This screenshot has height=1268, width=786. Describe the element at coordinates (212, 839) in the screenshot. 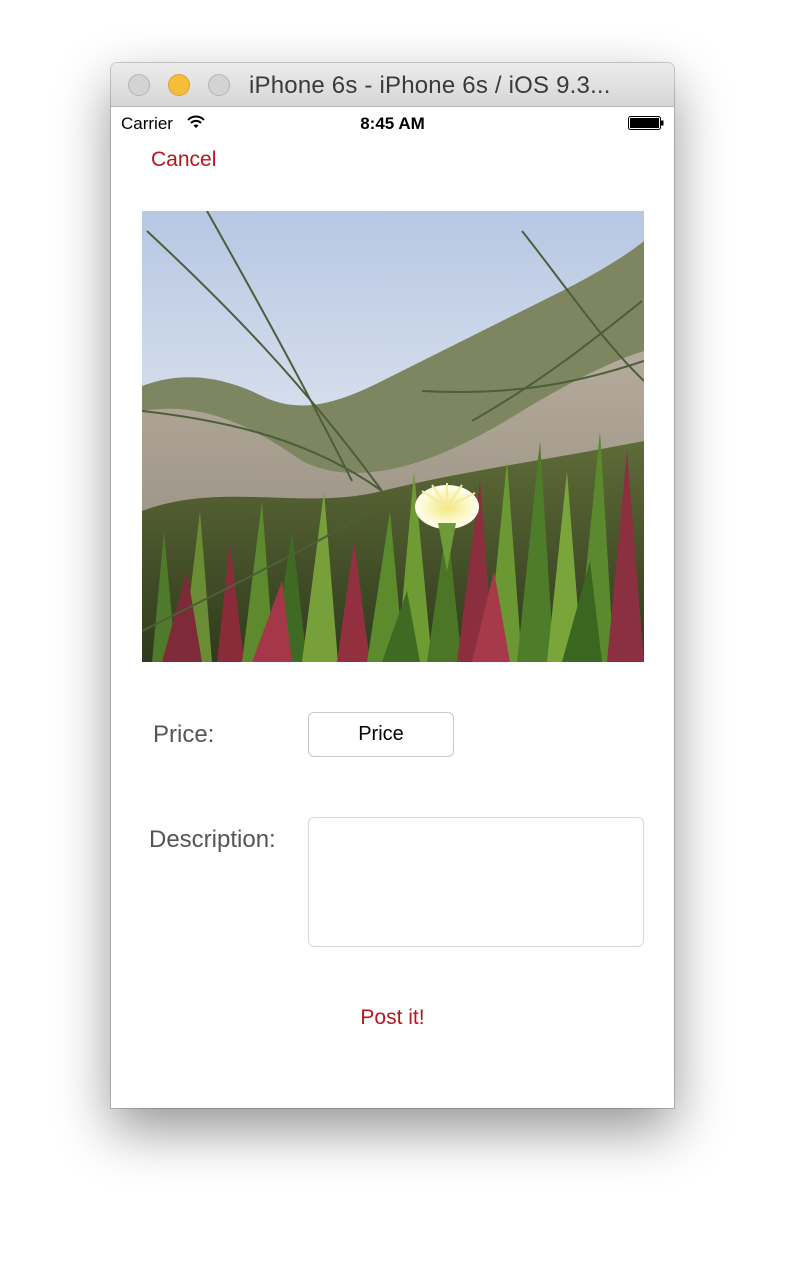

I see `description-label: Description:` at that location.